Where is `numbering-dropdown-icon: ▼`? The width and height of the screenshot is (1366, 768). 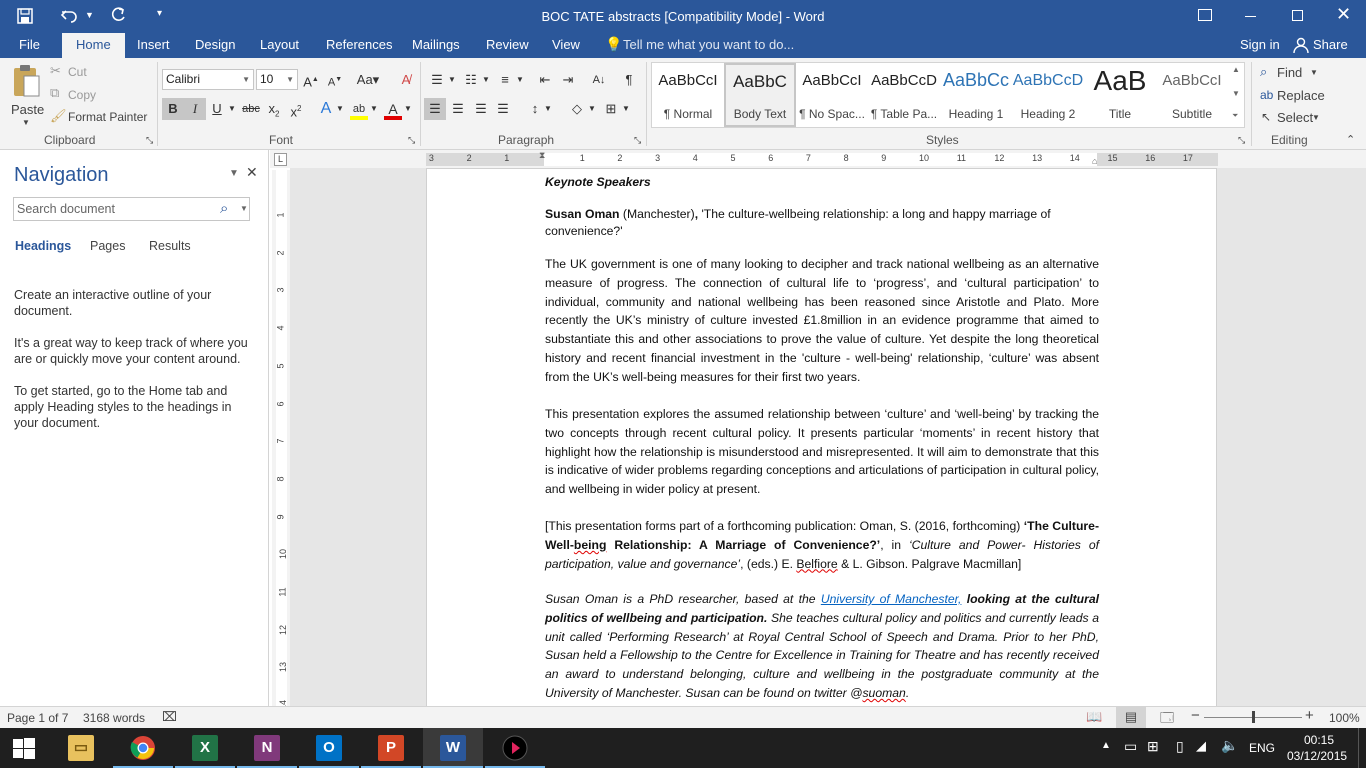
numbering-dropdown-icon: ▼ is located at coordinates (486, 80).